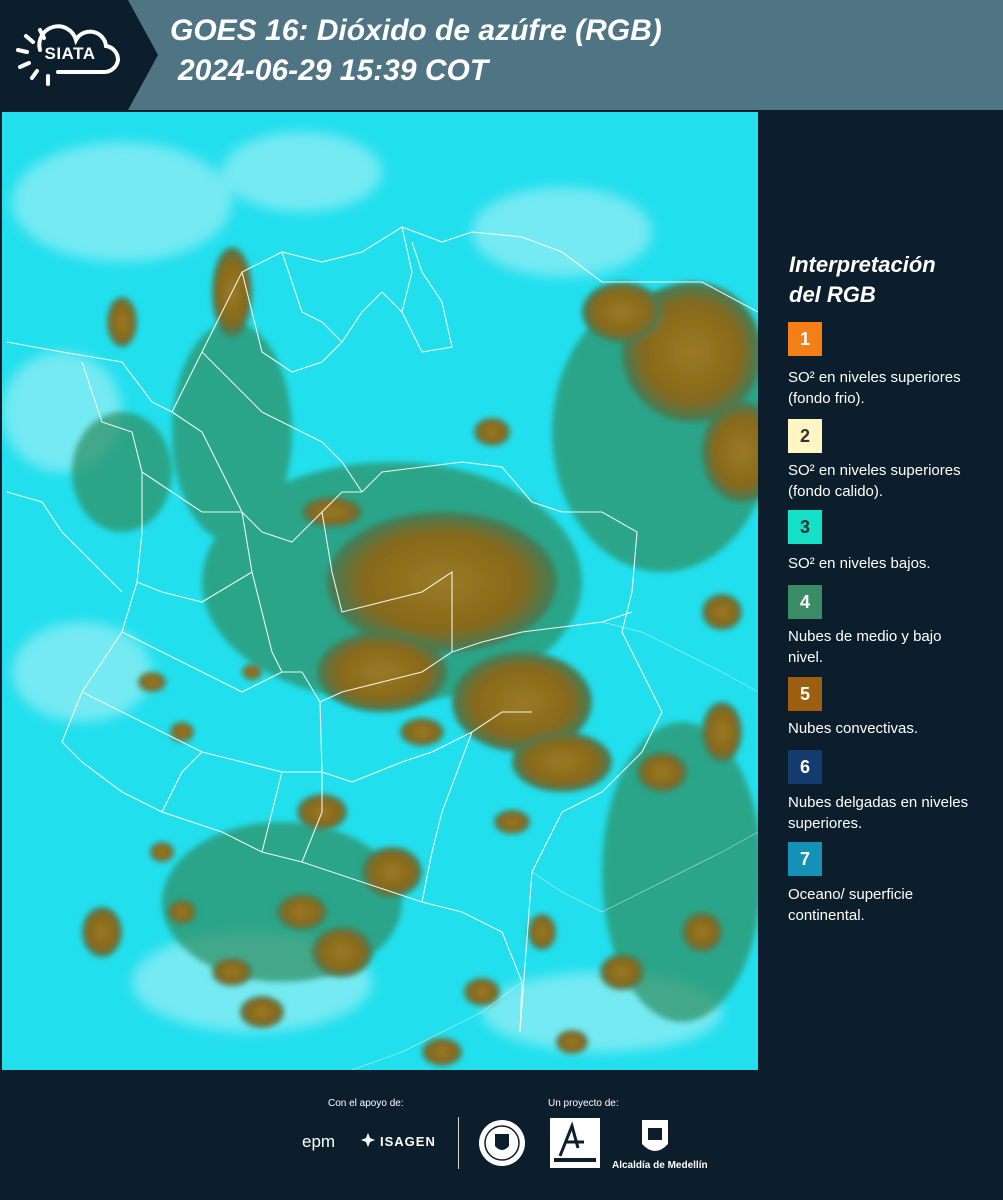 The width and height of the screenshot is (1003, 1200). I want to click on legend-title: Interpretación del RGB, so click(862, 280).